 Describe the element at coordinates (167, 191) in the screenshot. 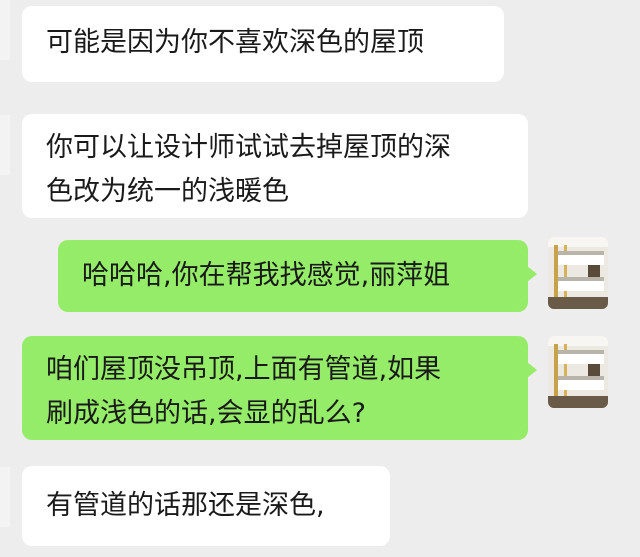

I see `message-text: 色改为统一的浅暖色` at that location.